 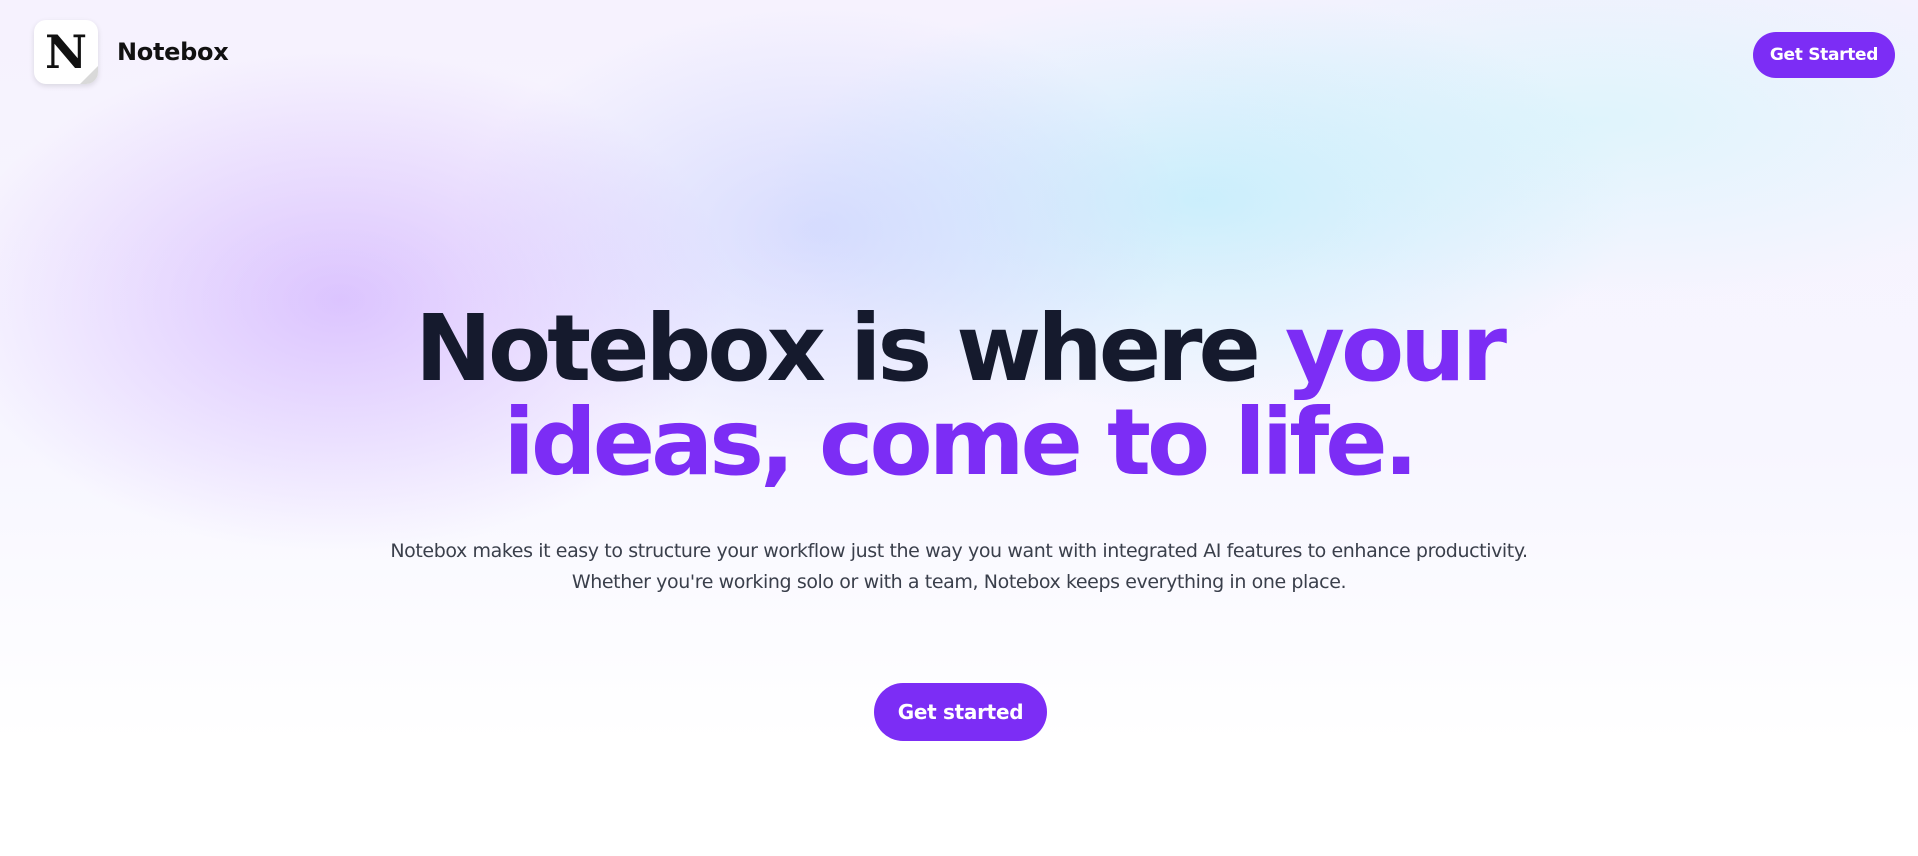 I want to click on headline-text-accent: your, so click(x=1395, y=348).